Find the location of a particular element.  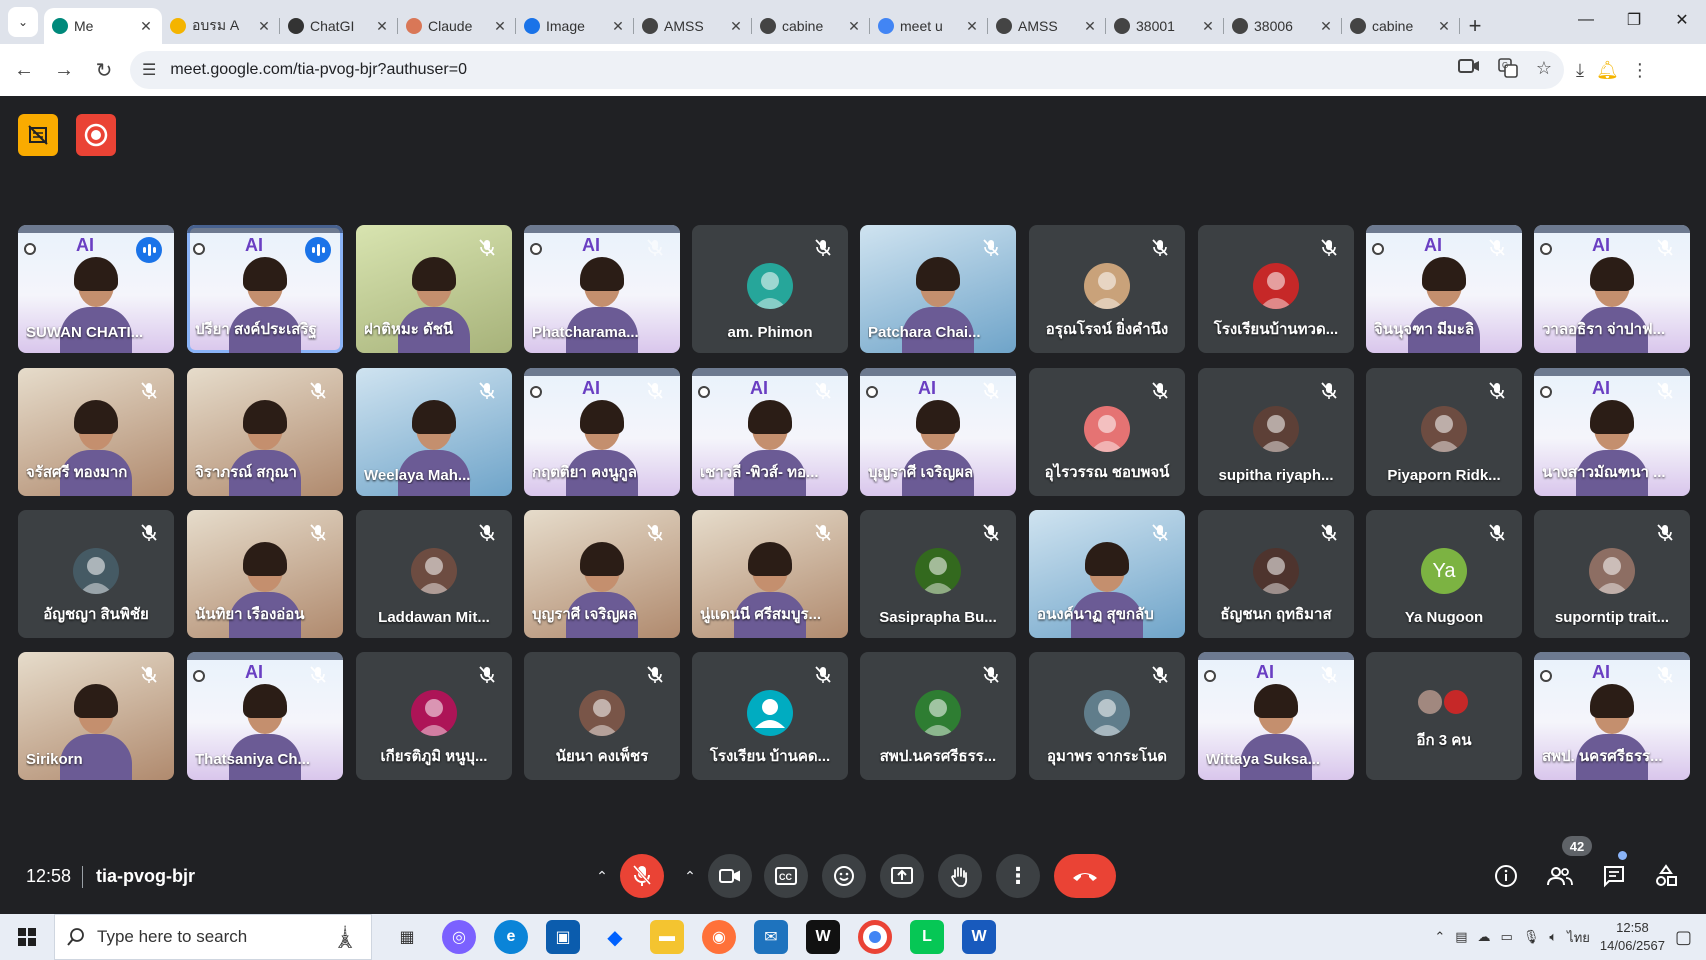

line-icon: L is located at coordinates (927, 937).